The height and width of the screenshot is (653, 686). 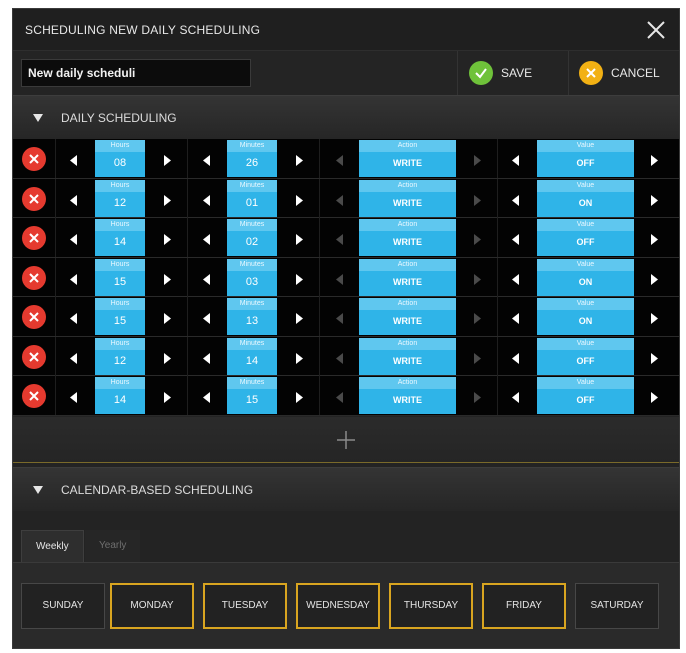 What do you see at coordinates (524, 606) in the screenshot?
I see `day-button-friday: FRIDAY` at bounding box center [524, 606].